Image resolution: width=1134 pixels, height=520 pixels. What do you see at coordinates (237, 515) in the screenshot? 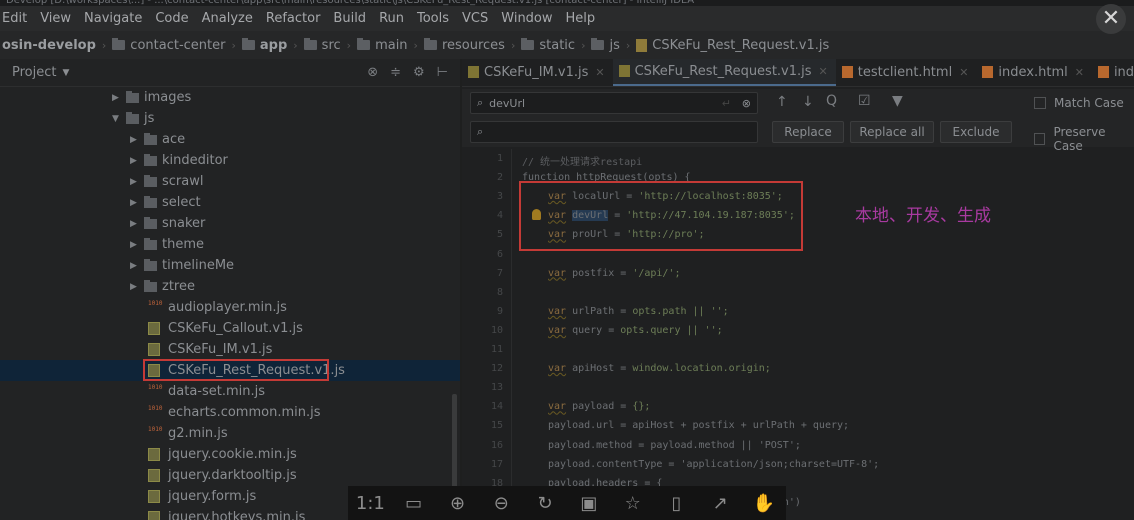
I see `tree-item-label: jquery.hotkeys.min.js` at bounding box center [237, 515].